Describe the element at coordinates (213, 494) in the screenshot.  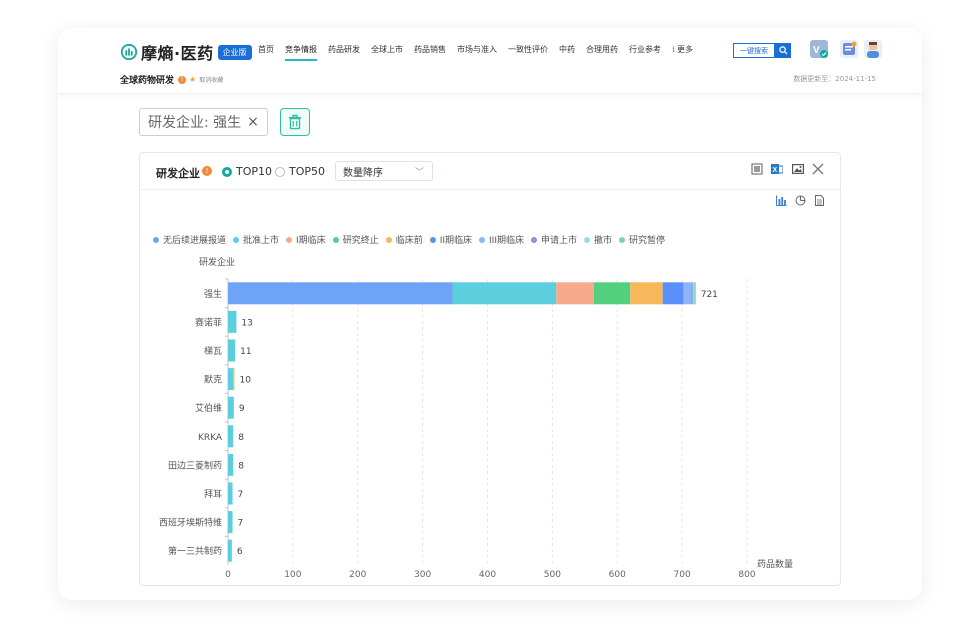
I see `category-label: 拜耳` at that location.